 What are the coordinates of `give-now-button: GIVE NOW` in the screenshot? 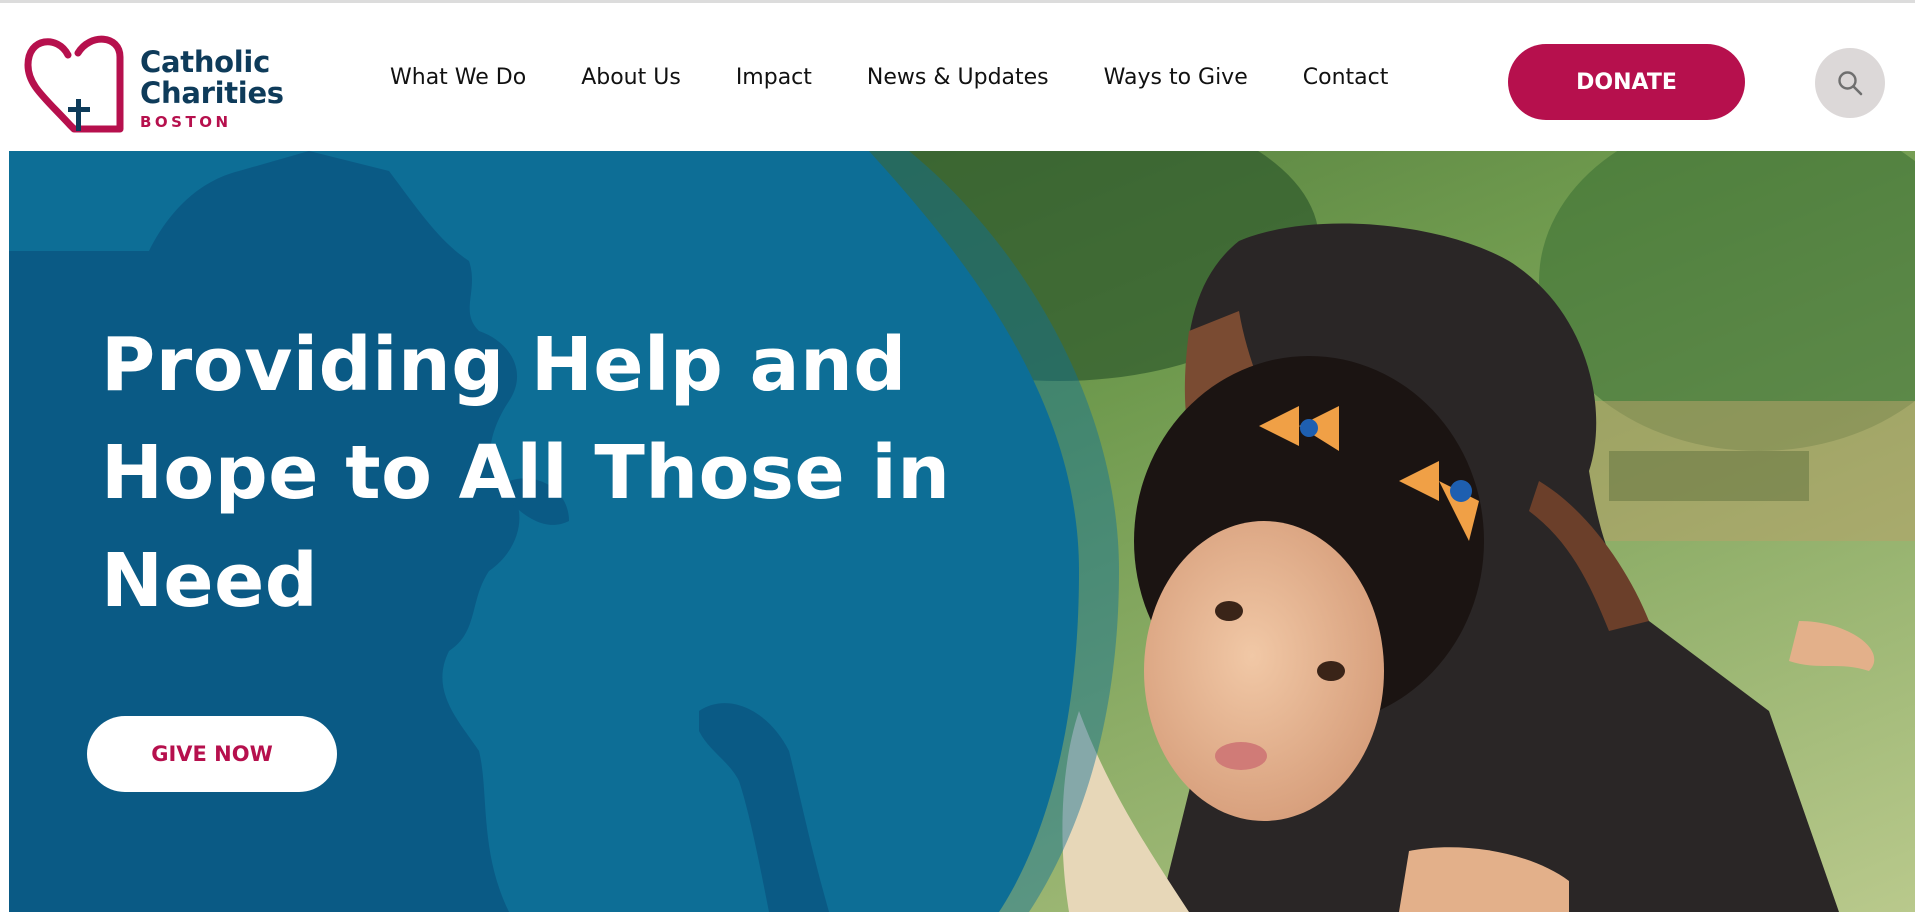 It's located at (212, 754).